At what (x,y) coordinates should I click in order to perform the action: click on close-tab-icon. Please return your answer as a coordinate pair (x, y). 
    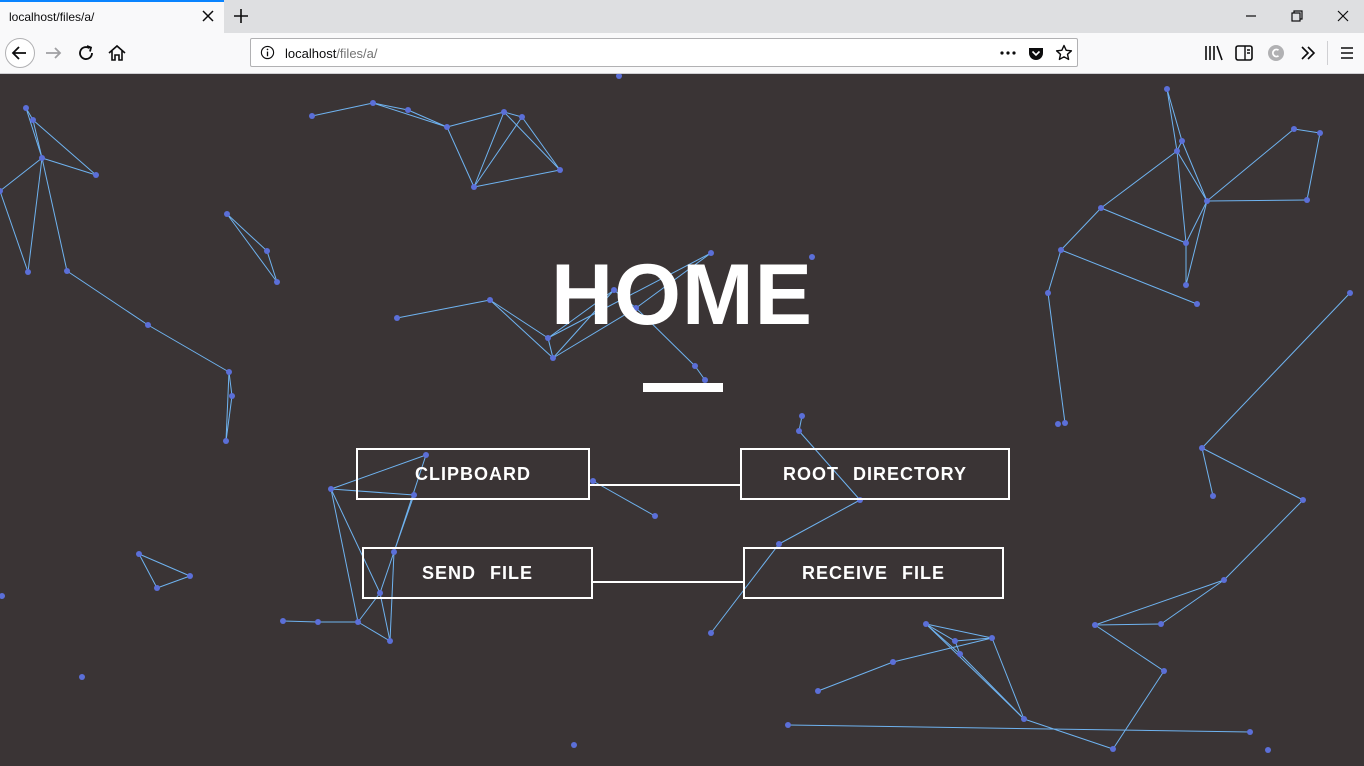
    Looking at the image, I should click on (208, 16).